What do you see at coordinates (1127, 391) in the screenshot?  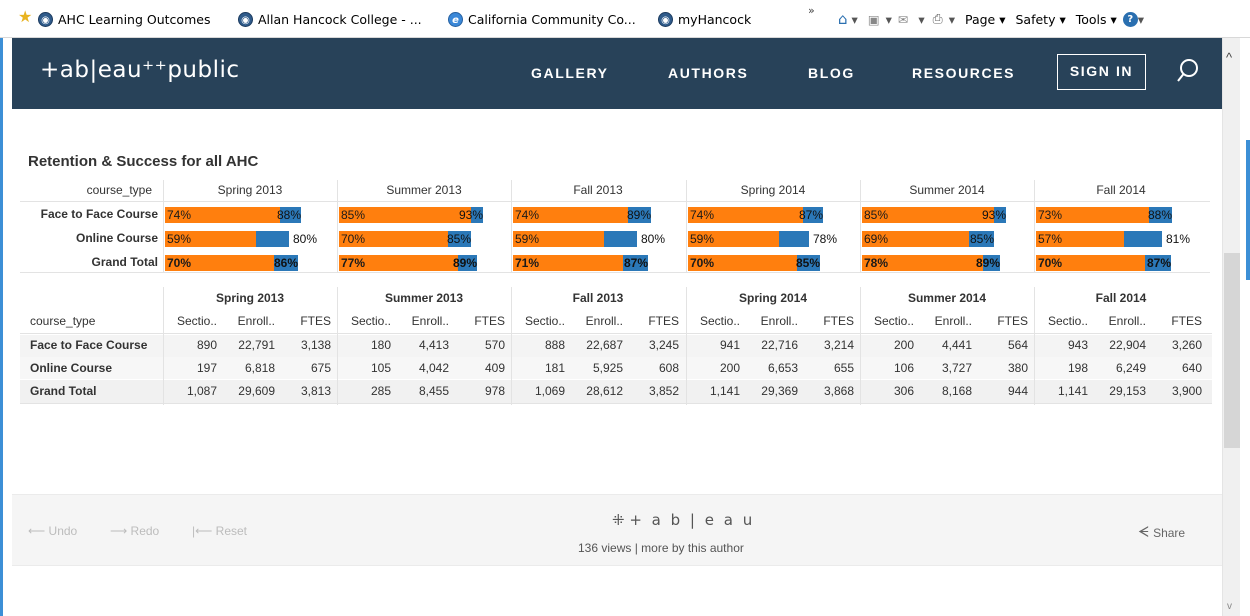 I see `table-cell: 29,153` at bounding box center [1127, 391].